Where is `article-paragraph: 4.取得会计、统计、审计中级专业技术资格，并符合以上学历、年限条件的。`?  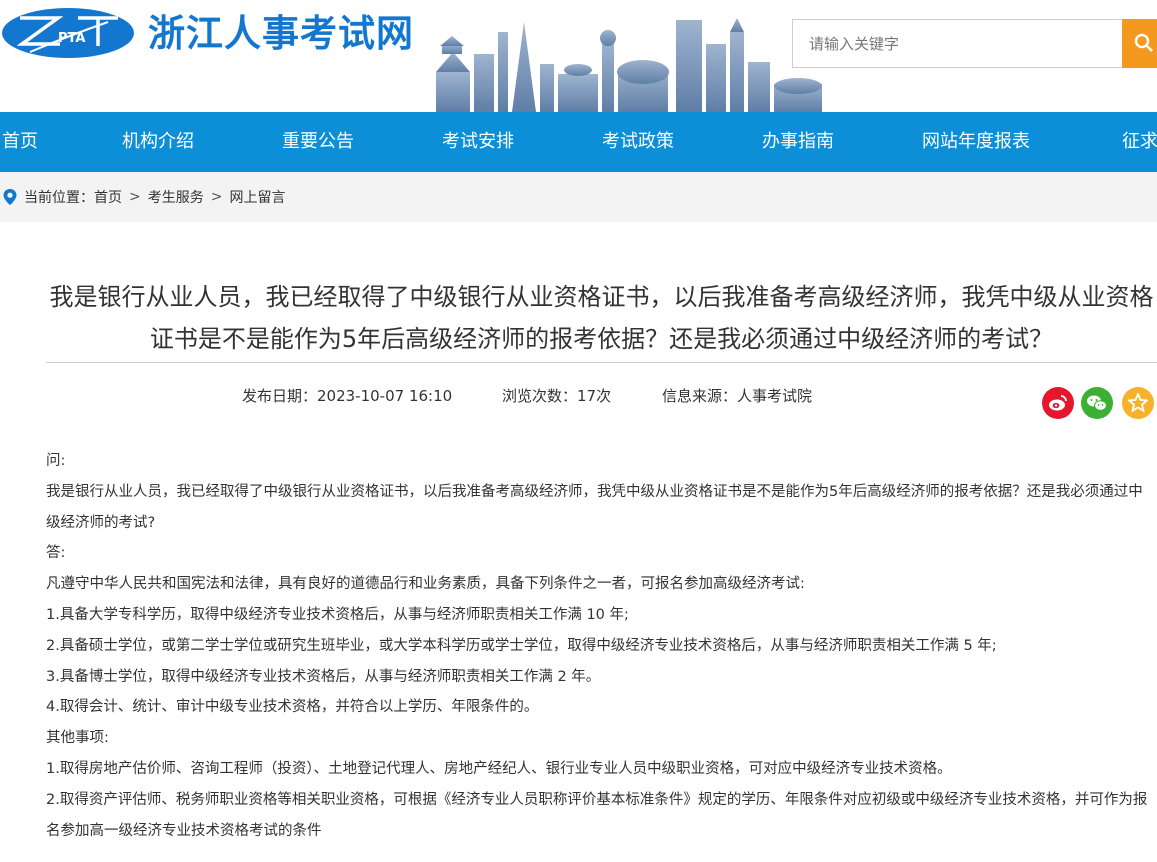 article-paragraph: 4.取得会计、统计、审计中级专业技术资格，并符合以上学历、年限条件的。 is located at coordinates (292, 707).